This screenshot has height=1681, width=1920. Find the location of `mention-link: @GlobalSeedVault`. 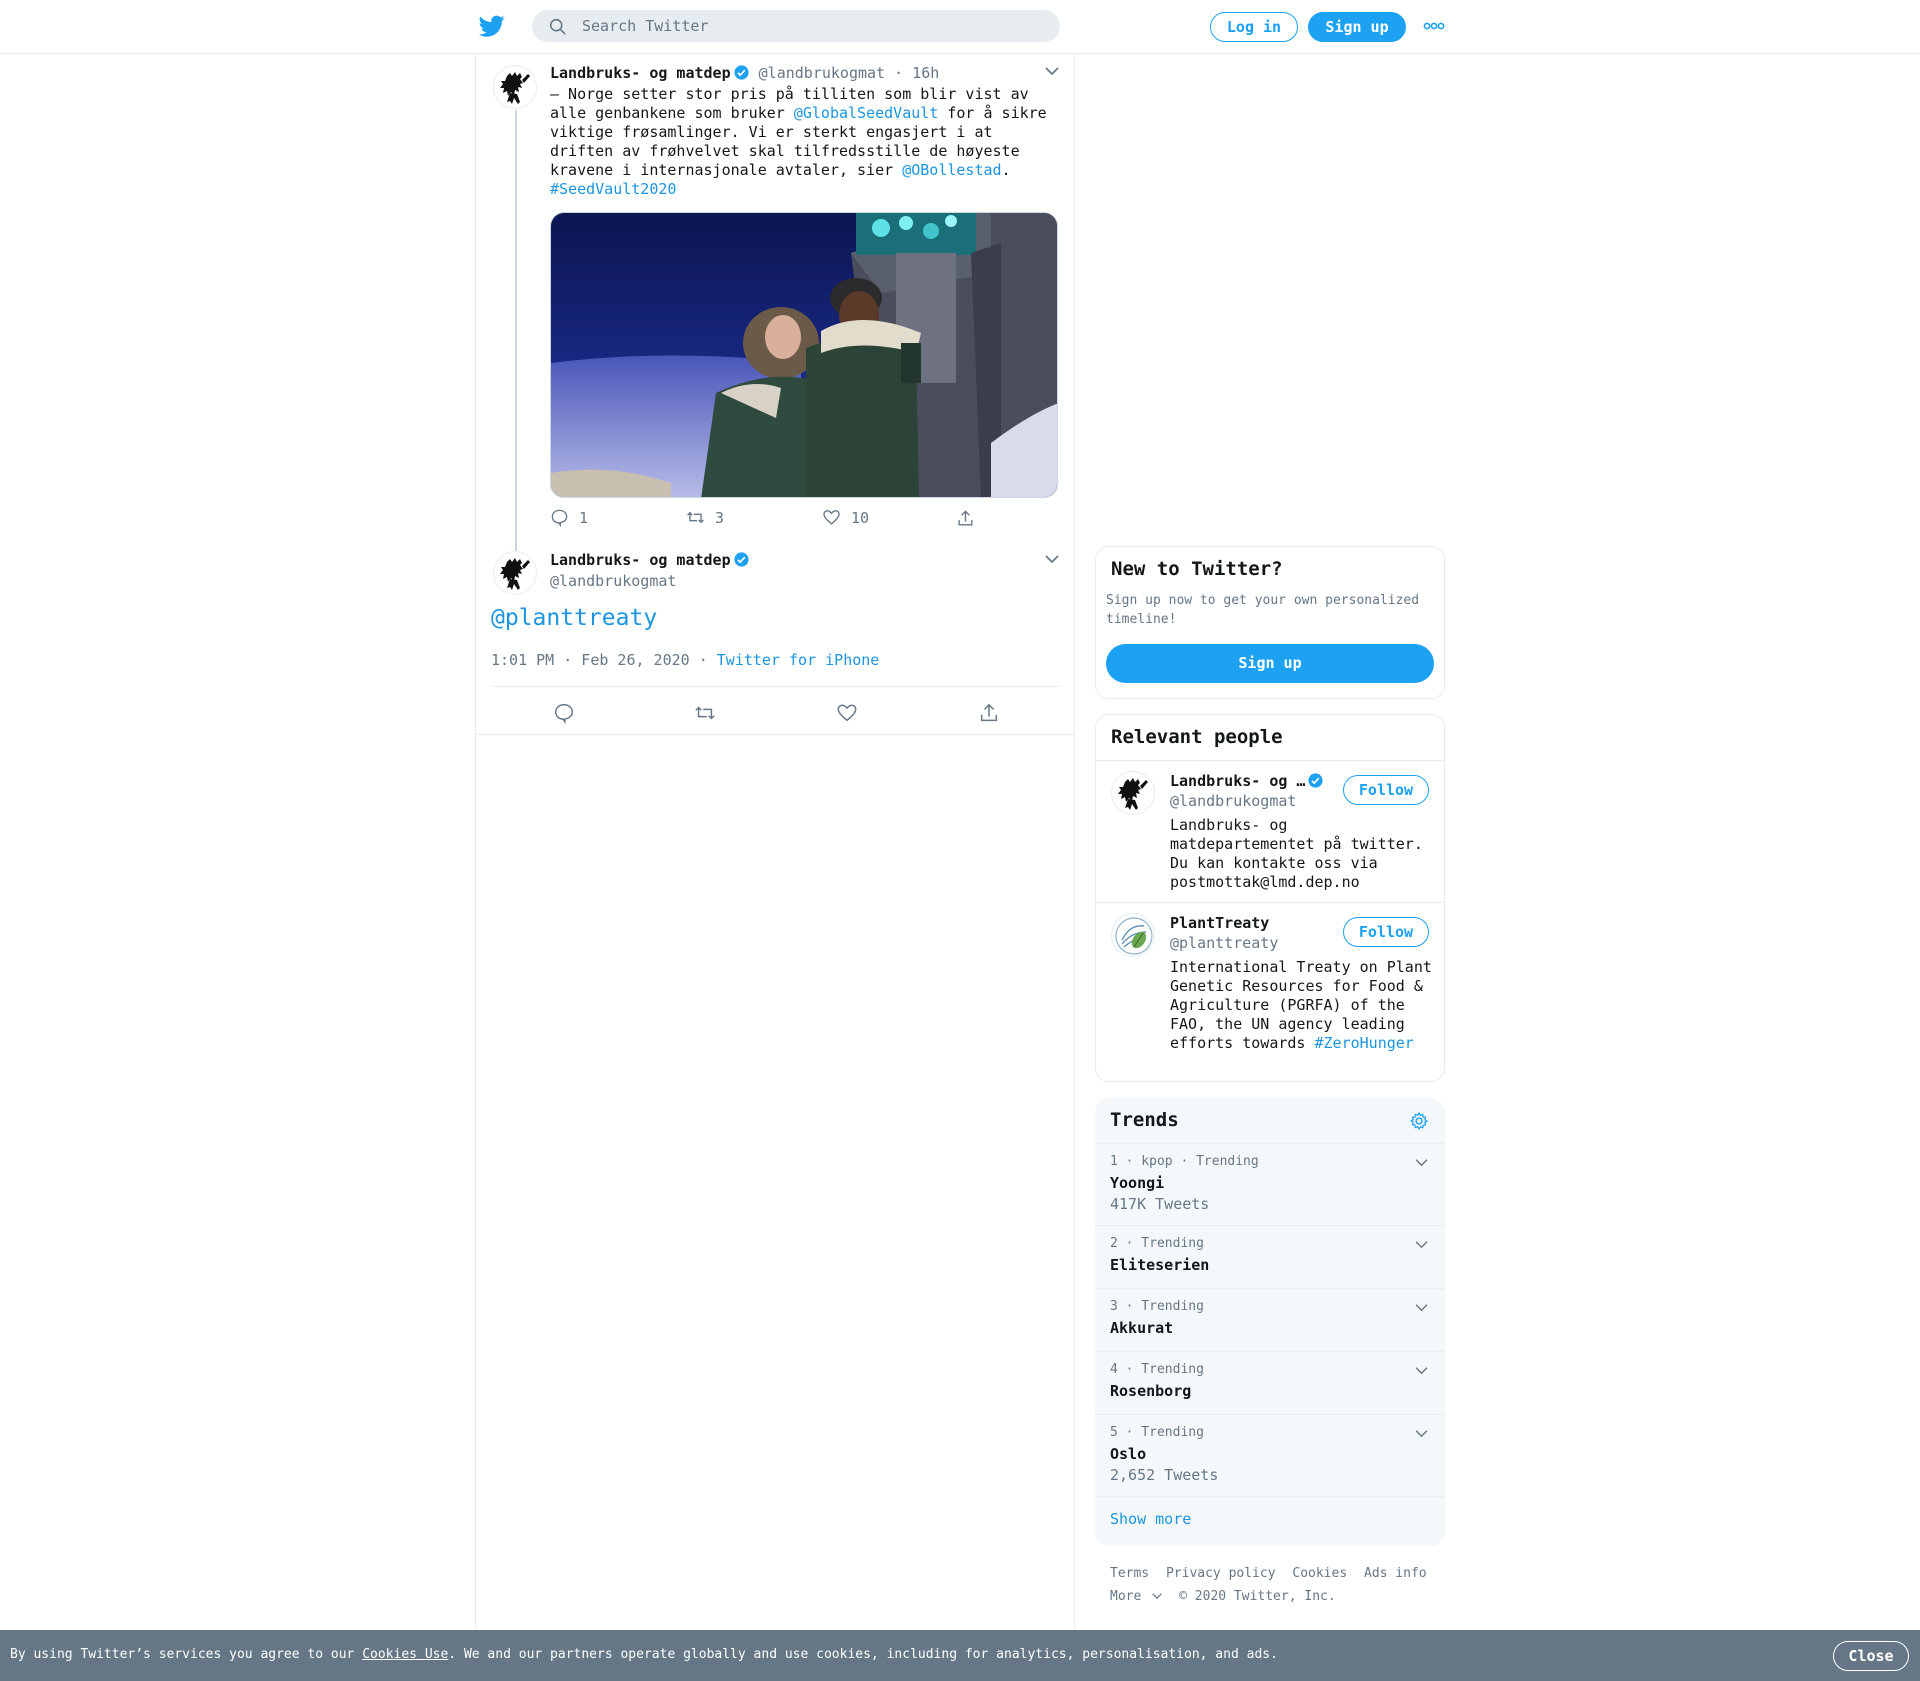

mention-link: @GlobalSeedVault is located at coordinates (866, 113).